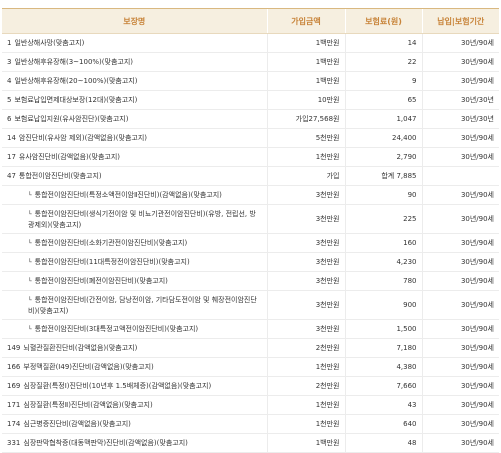 The height and width of the screenshot is (453, 501). What do you see at coordinates (383, 305) in the screenshot?
I see `premium-cell: 900` at bounding box center [383, 305].